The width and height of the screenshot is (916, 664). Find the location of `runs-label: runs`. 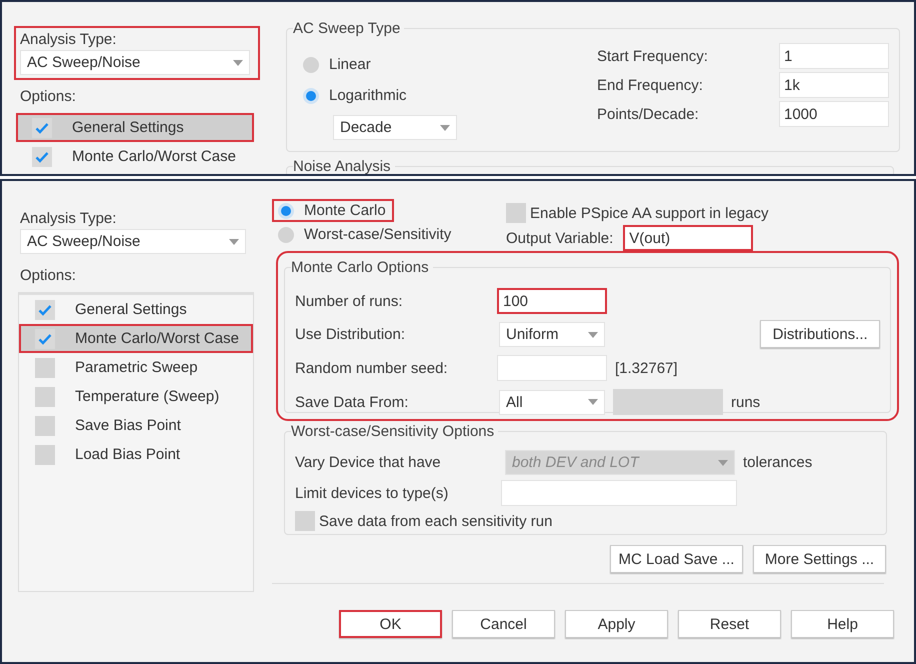

runs-label: runs is located at coordinates (745, 402).